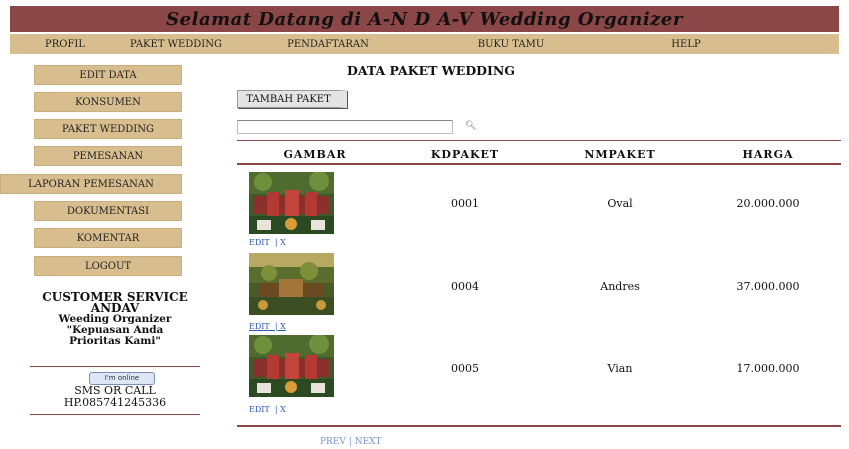 The height and width of the screenshot is (449, 849). What do you see at coordinates (431, 70) in the screenshot?
I see `page-title: DATA PAKET WEDDING` at bounding box center [431, 70].